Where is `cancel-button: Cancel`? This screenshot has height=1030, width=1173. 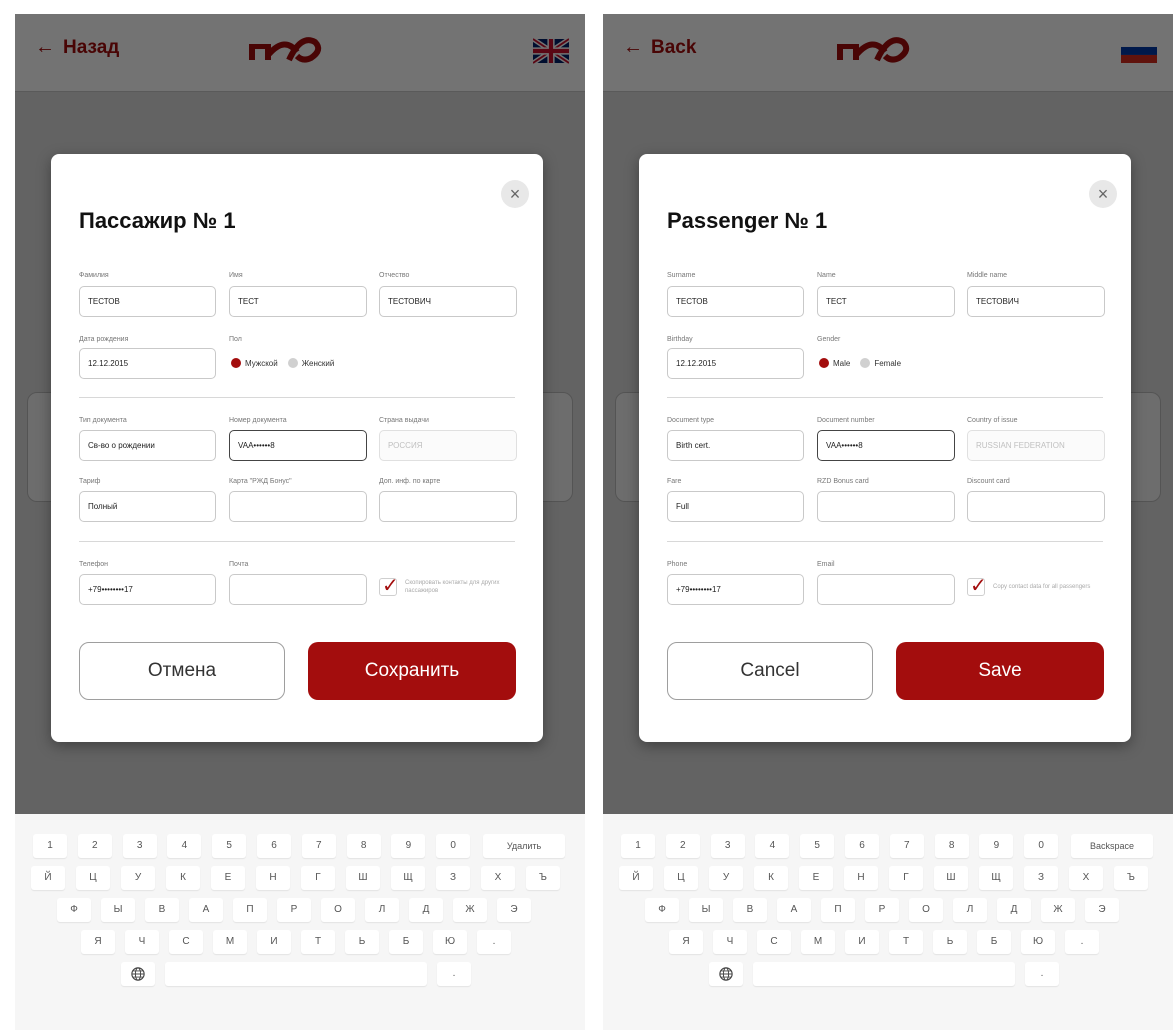 cancel-button: Cancel is located at coordinates (770, 671).